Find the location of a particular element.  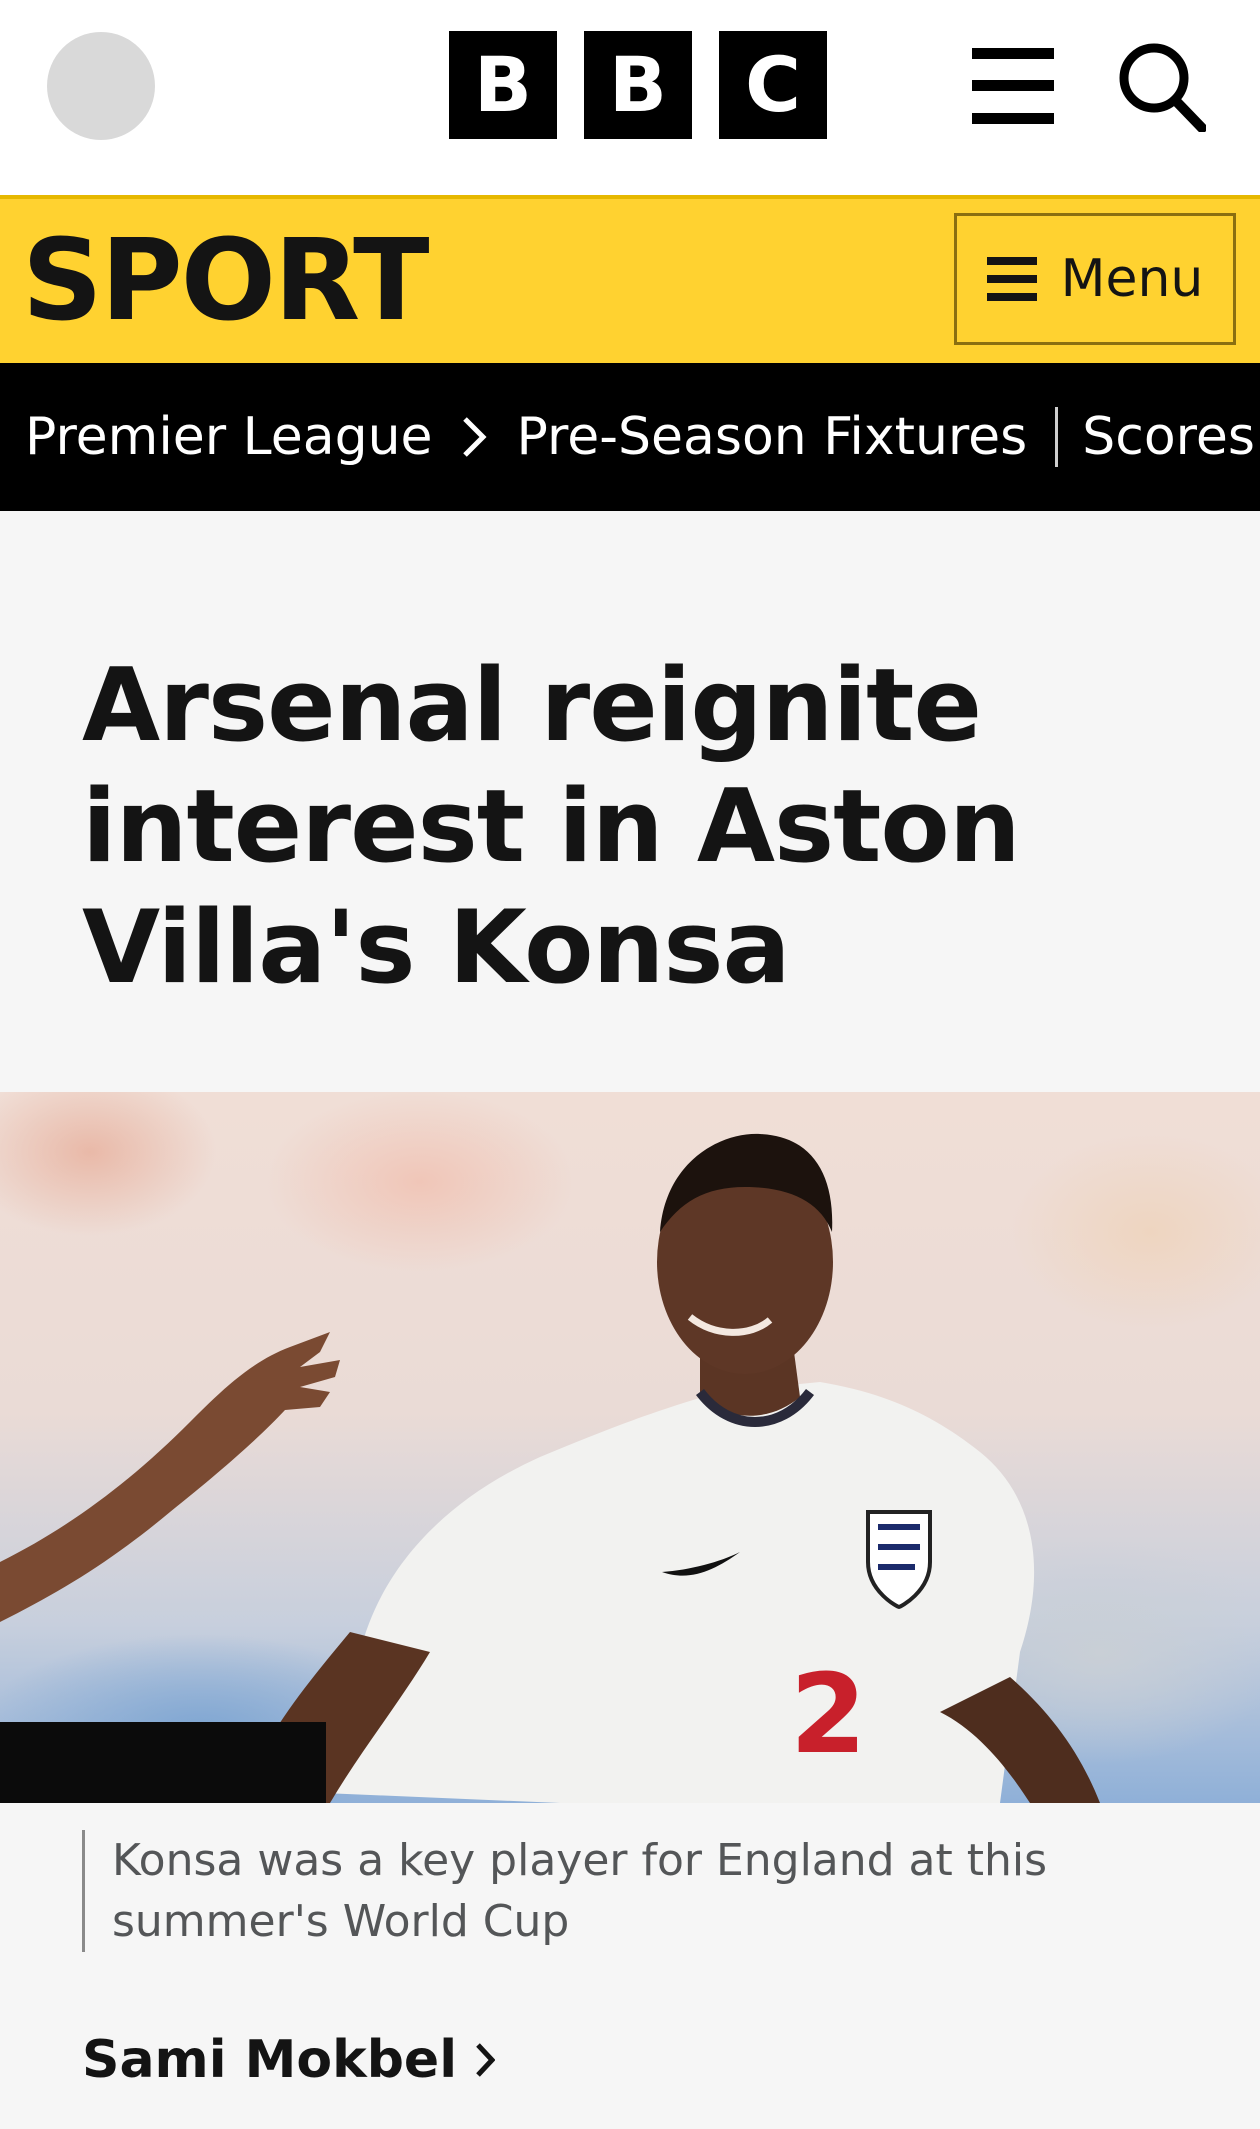

top-header: B B C is located at coordinates (630, 97).